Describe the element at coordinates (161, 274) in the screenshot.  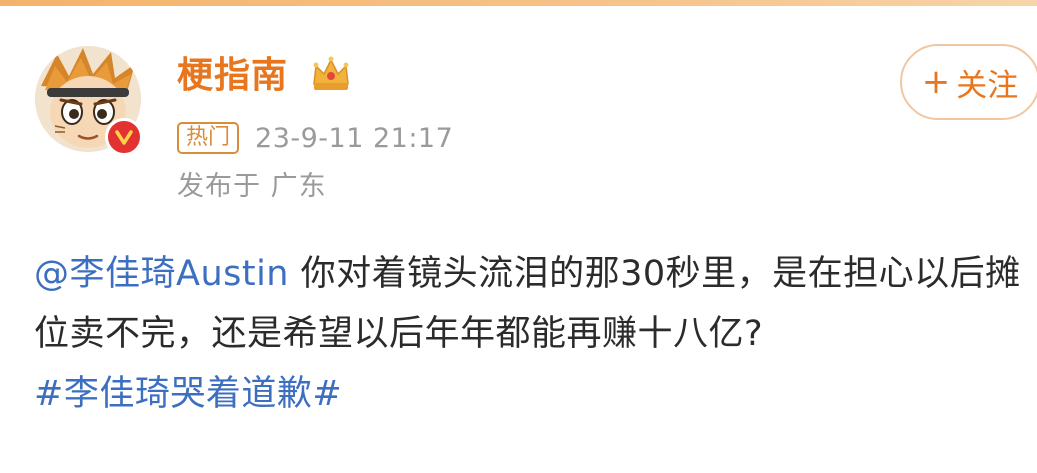
I see `user-mention-link: @李佳琦Austin` at that location.